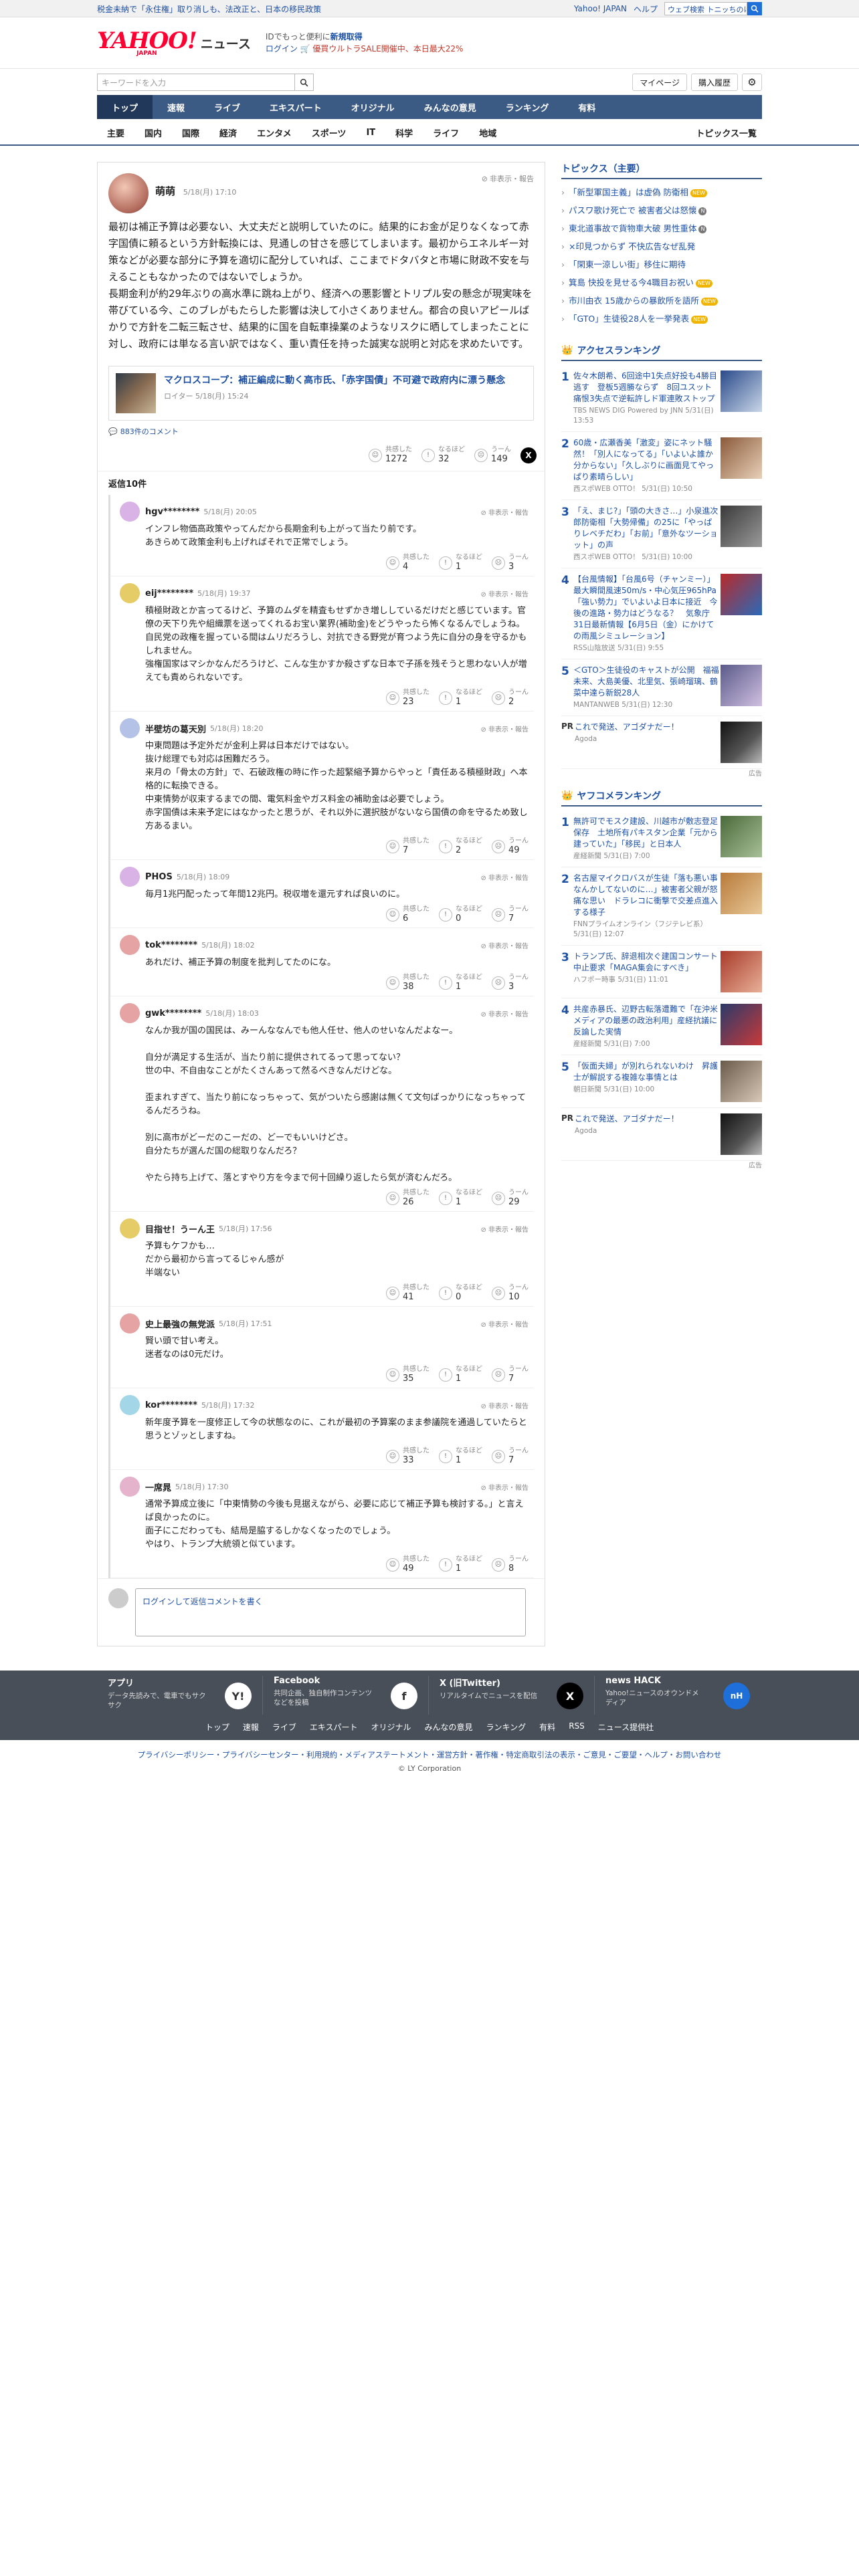 This screenshot has height=2576, width=859. Describe the element at coordinates (408, 1198) in the screenshot. I see `agree-button: ☺ 共感した 26` at that location.